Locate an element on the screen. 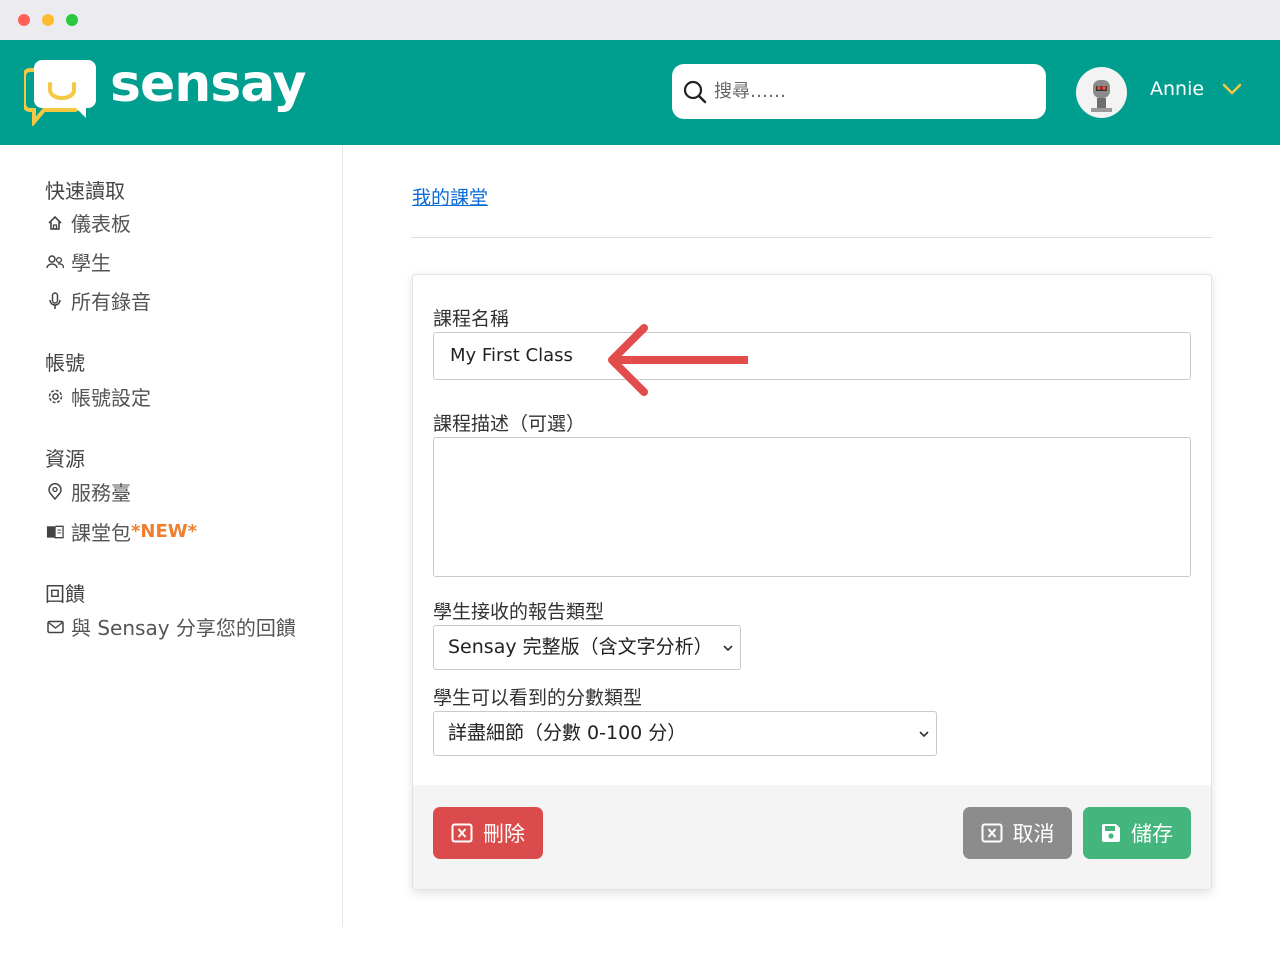  score-type-label: 學生可以看到的分數類型 is located at coordinates (538, 698).